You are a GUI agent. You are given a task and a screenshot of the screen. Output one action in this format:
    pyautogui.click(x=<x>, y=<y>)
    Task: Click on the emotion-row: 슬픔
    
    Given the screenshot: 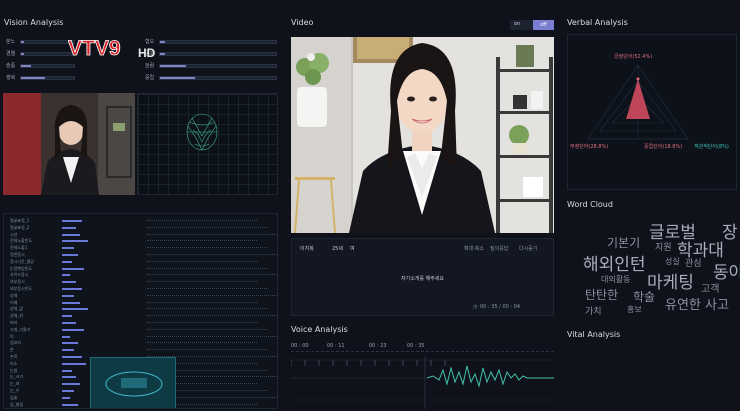 What is the action you would take?
    pyautogui.click(x=40, y=65)
    